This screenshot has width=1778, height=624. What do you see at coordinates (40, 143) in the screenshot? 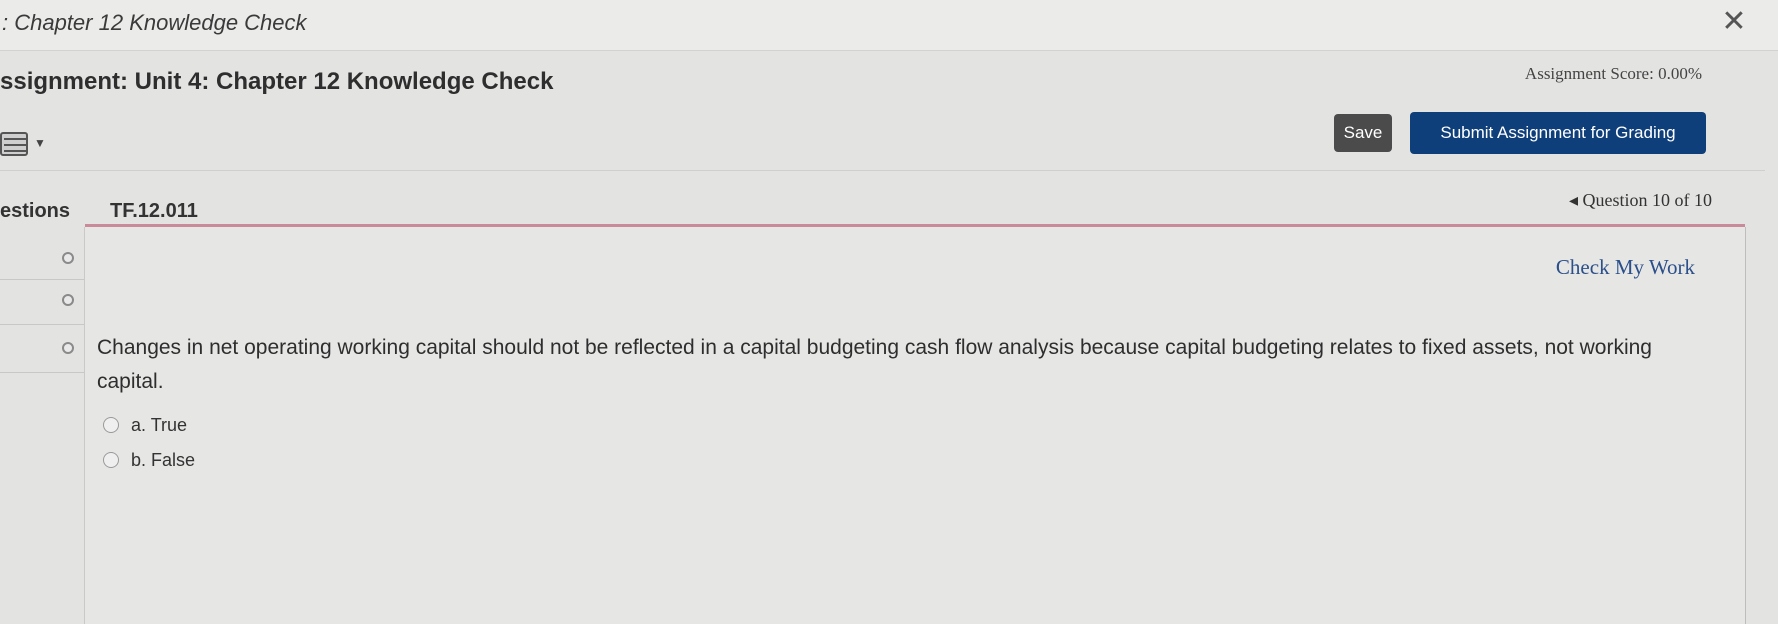
I see `chevron-down-icon: ▼` at bounding box center [40, 143].